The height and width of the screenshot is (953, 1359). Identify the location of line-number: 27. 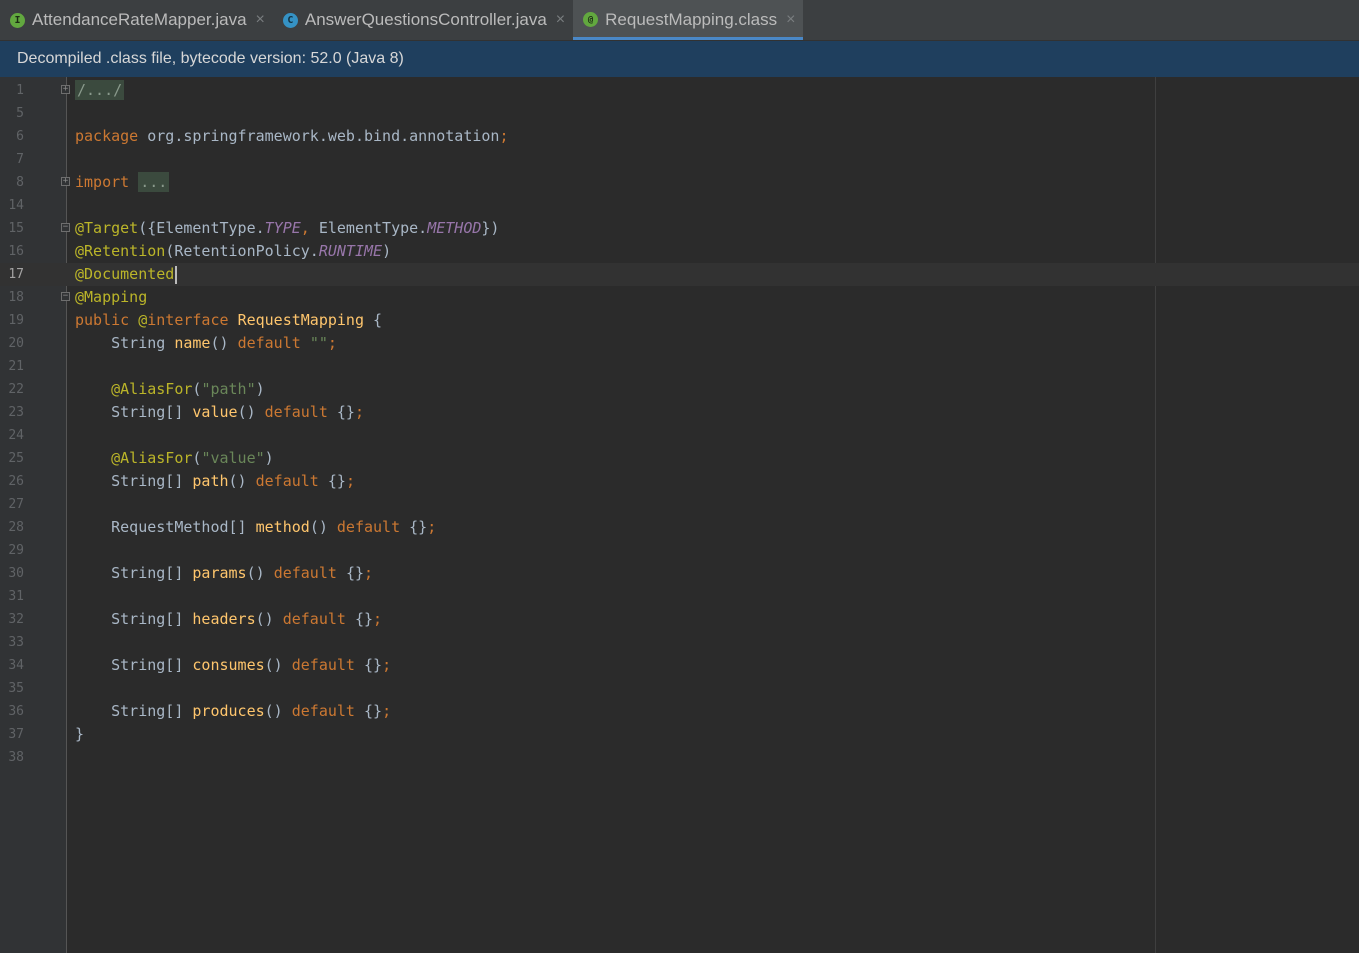
(16, 504).